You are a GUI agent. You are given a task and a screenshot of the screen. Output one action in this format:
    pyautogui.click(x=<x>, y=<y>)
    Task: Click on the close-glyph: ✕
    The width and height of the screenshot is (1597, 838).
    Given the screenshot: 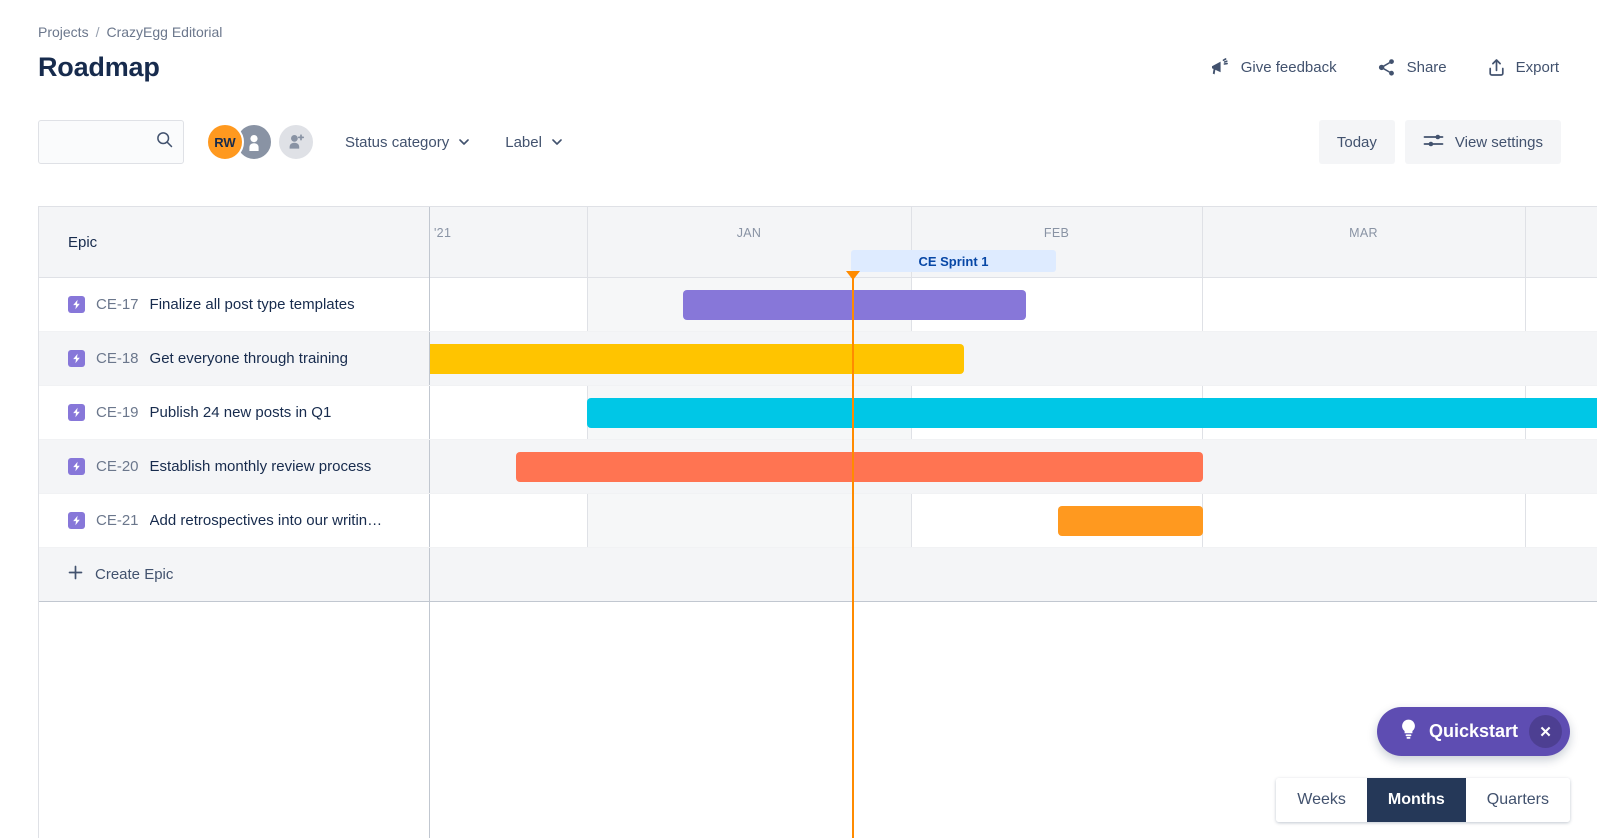 What is the action you would take?
    pyautogui.click(x=1545, y=732)
    